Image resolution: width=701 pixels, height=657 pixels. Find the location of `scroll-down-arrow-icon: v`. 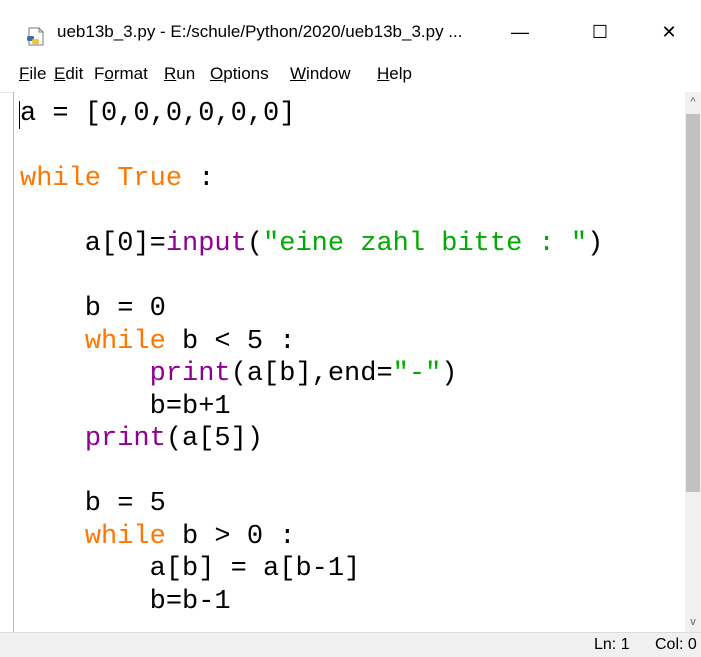

scroll-down-arrow-icon: v is located at coordinates (693, 622).